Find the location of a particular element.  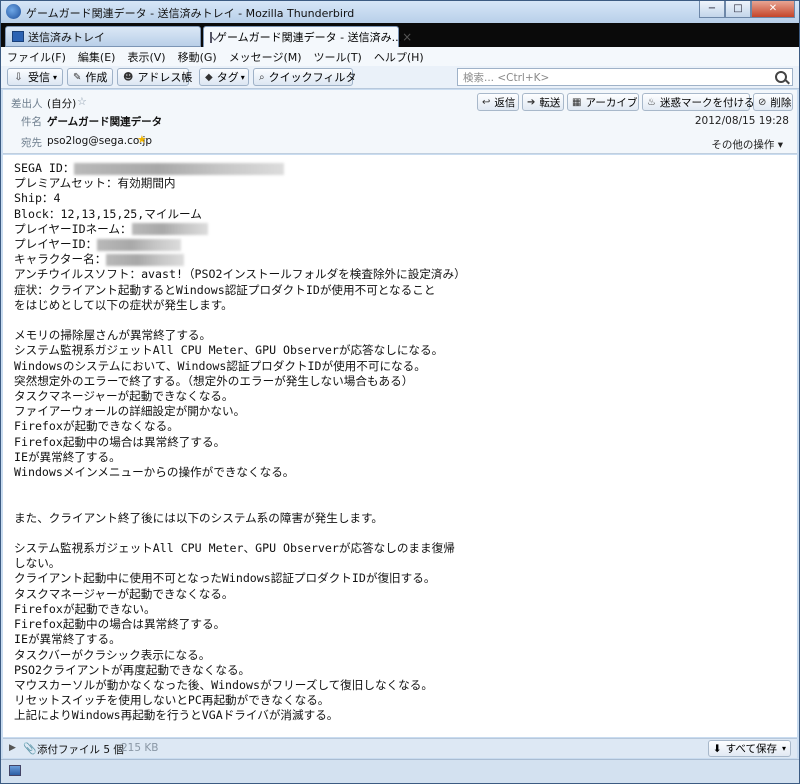

contacts-icon: ☻ is located at coordinates (128, 77).